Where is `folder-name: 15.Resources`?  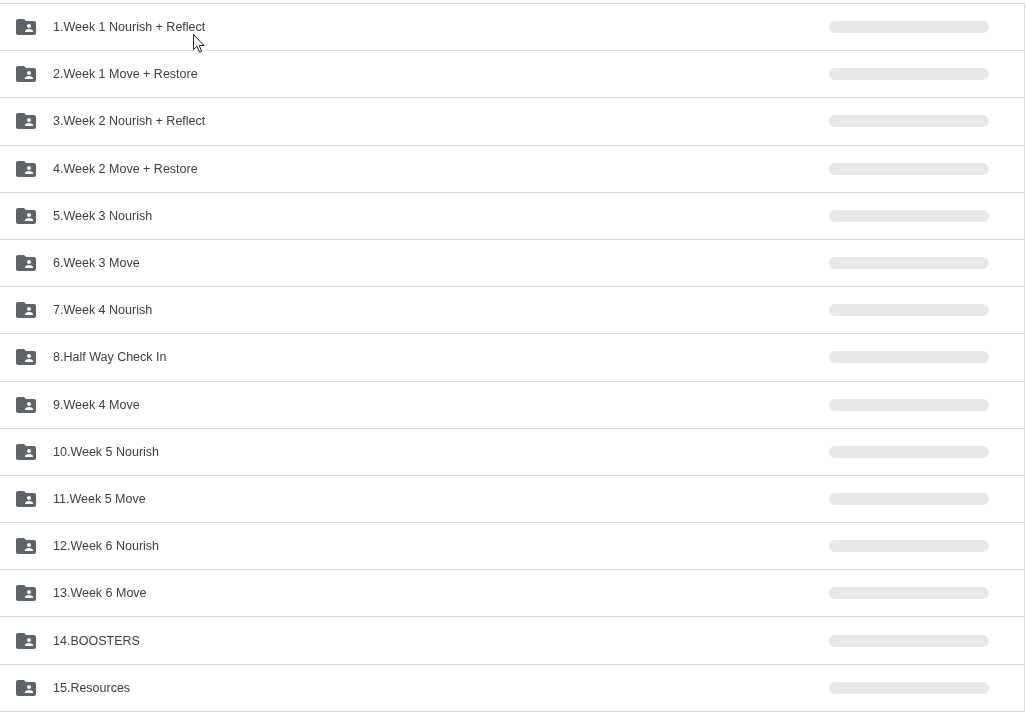 folder-name: 15.Resources is located at coordinates (92, 687).